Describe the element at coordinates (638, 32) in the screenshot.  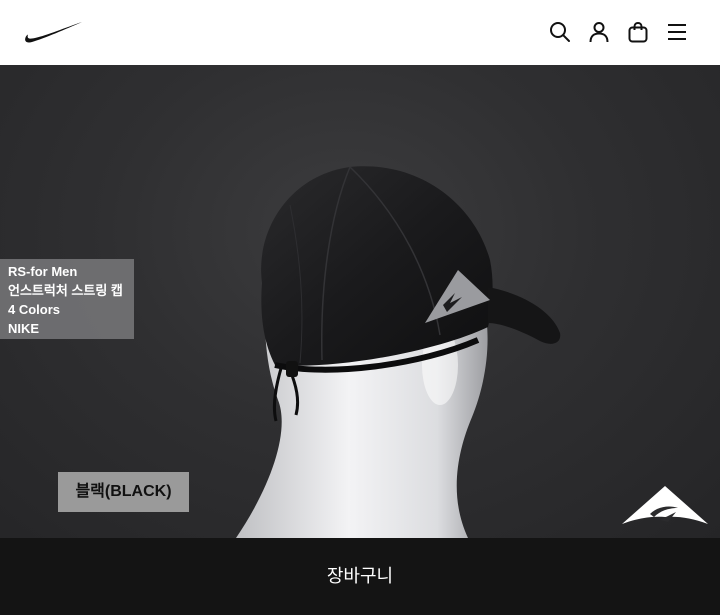
I see `bag-icon` at that location.